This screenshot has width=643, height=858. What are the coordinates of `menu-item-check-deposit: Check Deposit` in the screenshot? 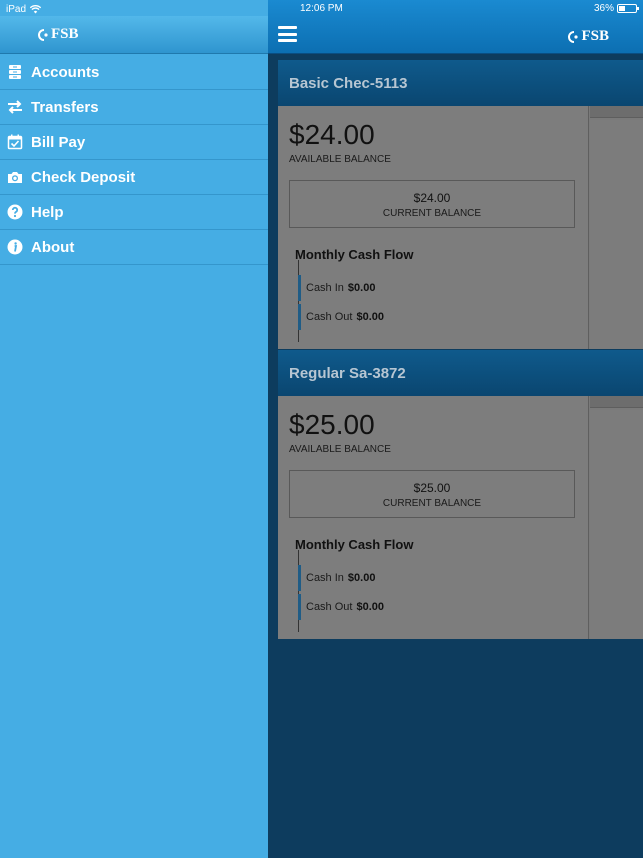 It's located at (134, 177).